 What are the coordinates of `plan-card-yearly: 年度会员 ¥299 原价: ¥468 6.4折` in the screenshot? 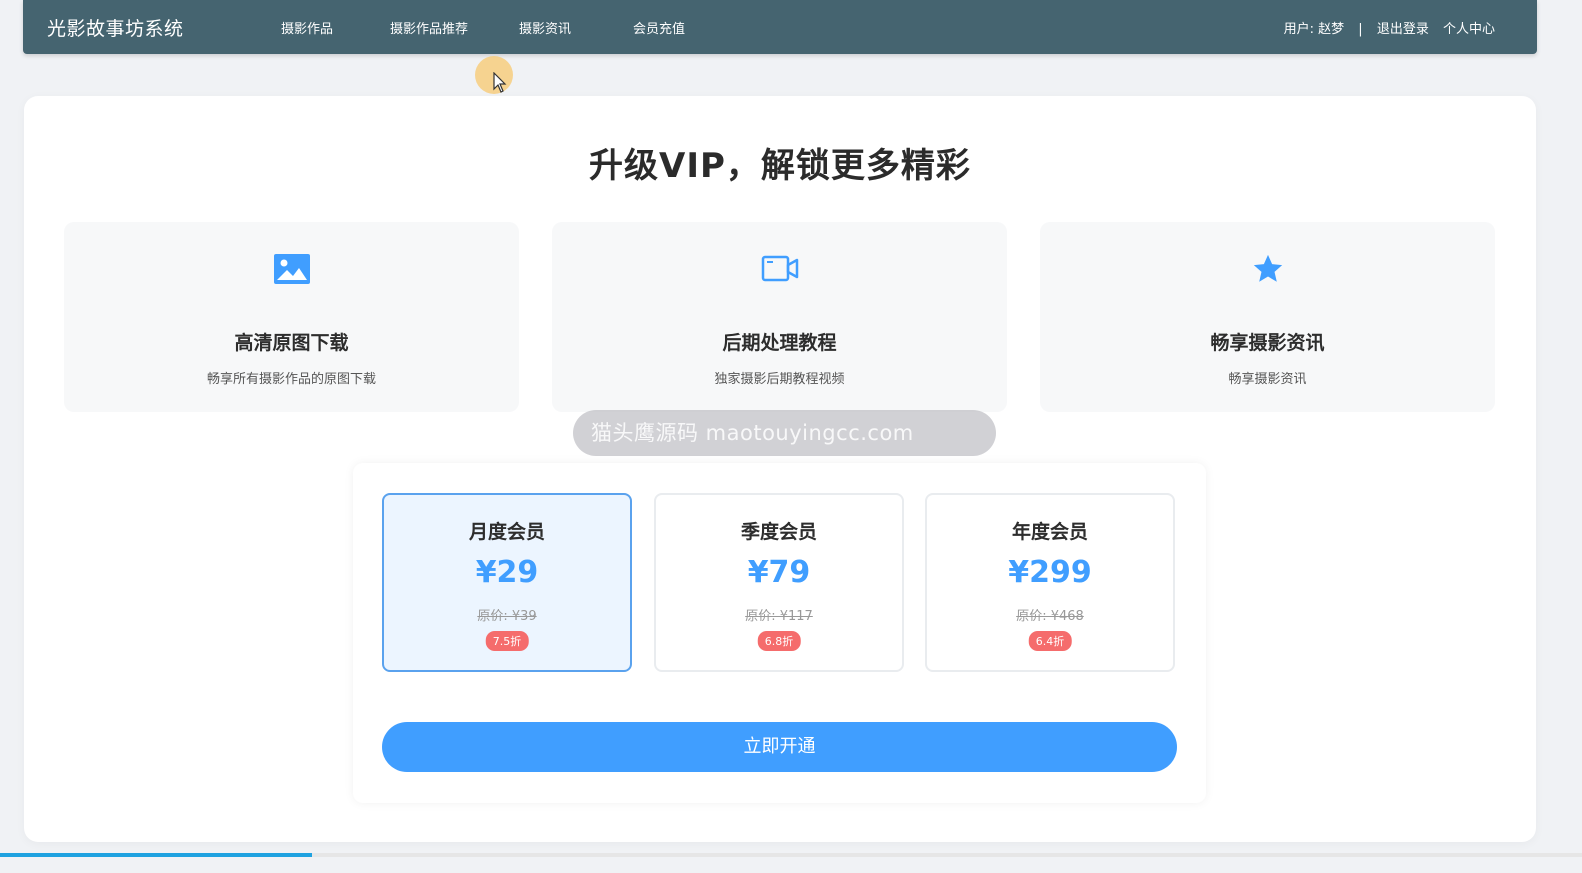 It's located at (1050, 582).